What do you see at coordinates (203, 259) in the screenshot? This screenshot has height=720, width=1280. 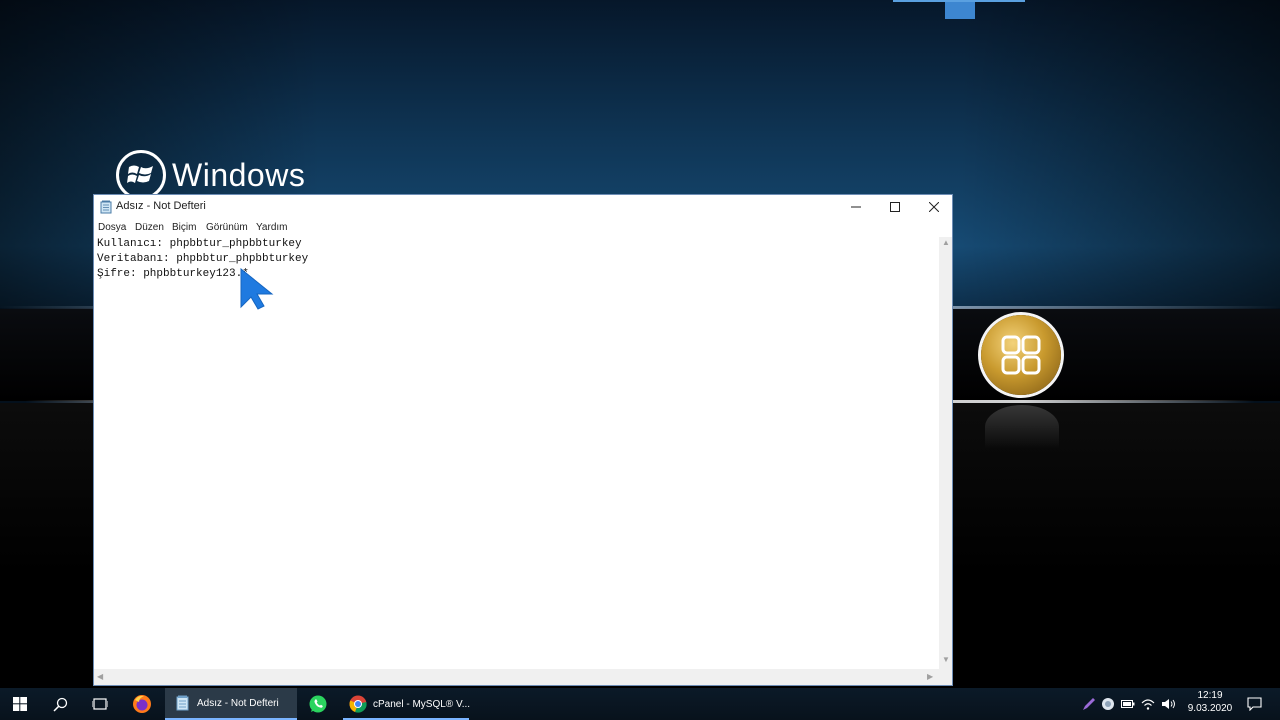 I see `text-line: Veritabanı: phpbbtur_phpbbturkey` at bounding box center [203, 259].